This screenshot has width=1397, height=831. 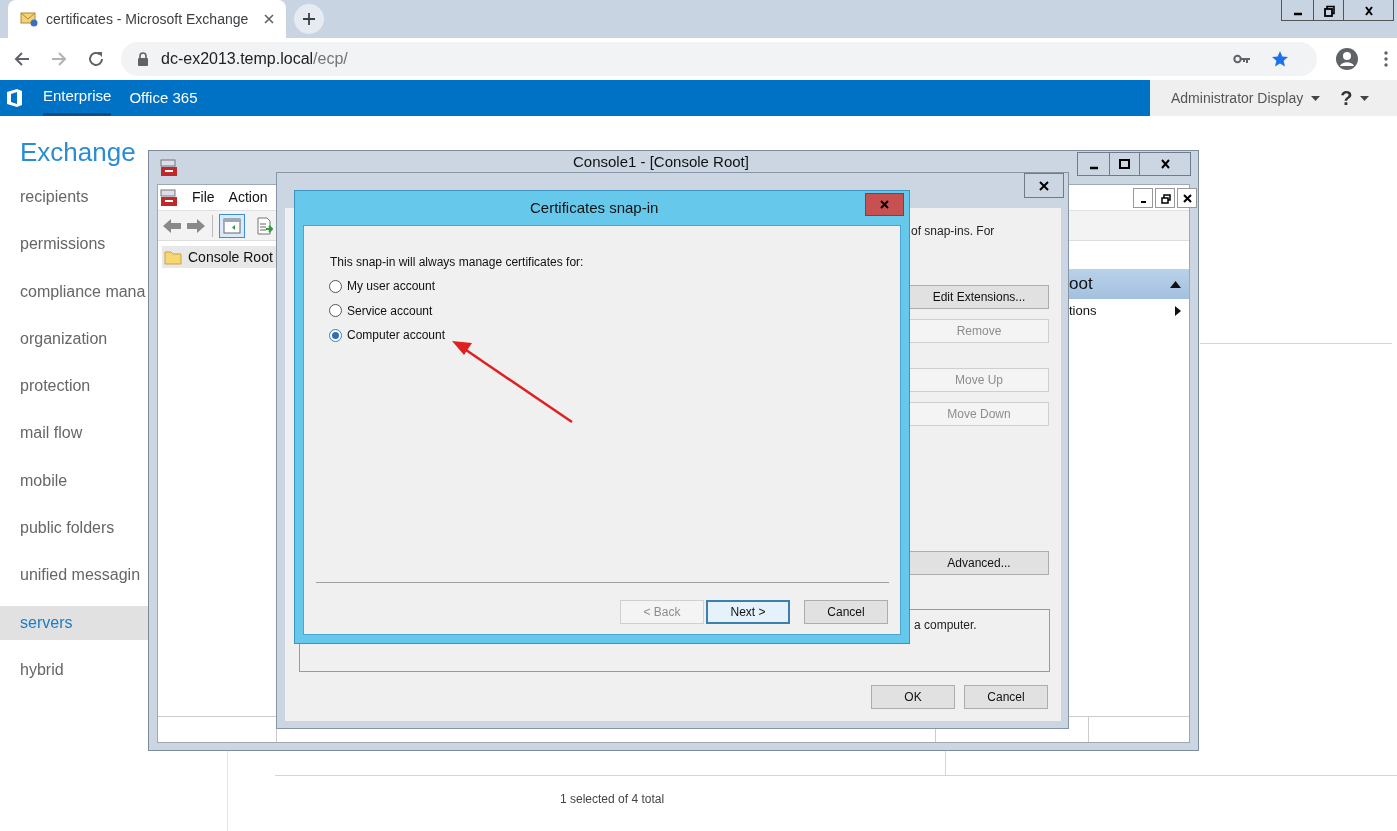 I want to click on tab-title: certificates - Microsoft Exchange, so click(x=148, y=19).